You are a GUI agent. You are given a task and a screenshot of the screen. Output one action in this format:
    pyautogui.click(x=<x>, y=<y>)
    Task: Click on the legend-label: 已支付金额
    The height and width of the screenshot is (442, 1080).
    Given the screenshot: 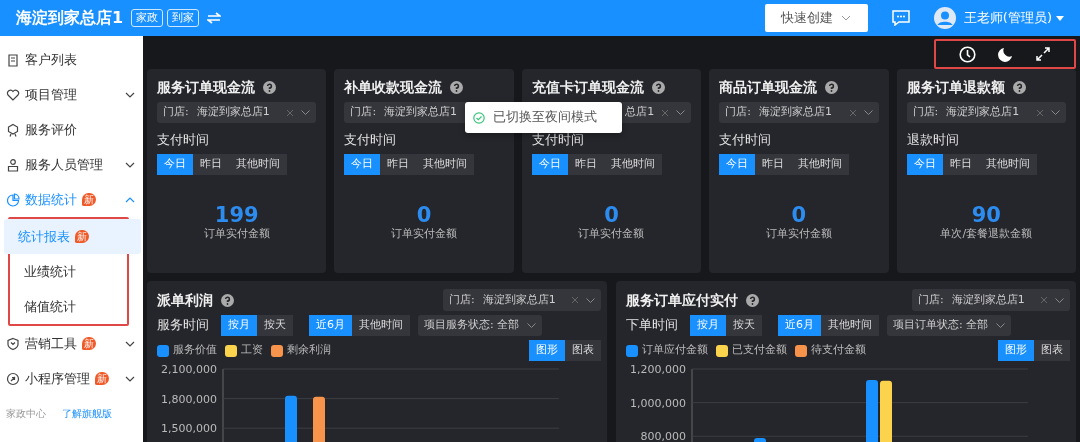 What is the action you would take?
    pyautogui.click(x=759, y=350)
    